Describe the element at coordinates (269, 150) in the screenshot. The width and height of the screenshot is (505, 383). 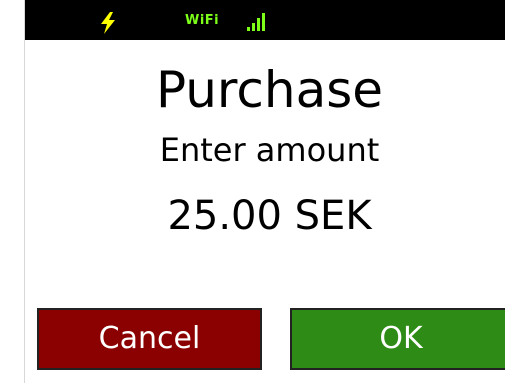
I see `amount-prompt: Enter amount` at that location.